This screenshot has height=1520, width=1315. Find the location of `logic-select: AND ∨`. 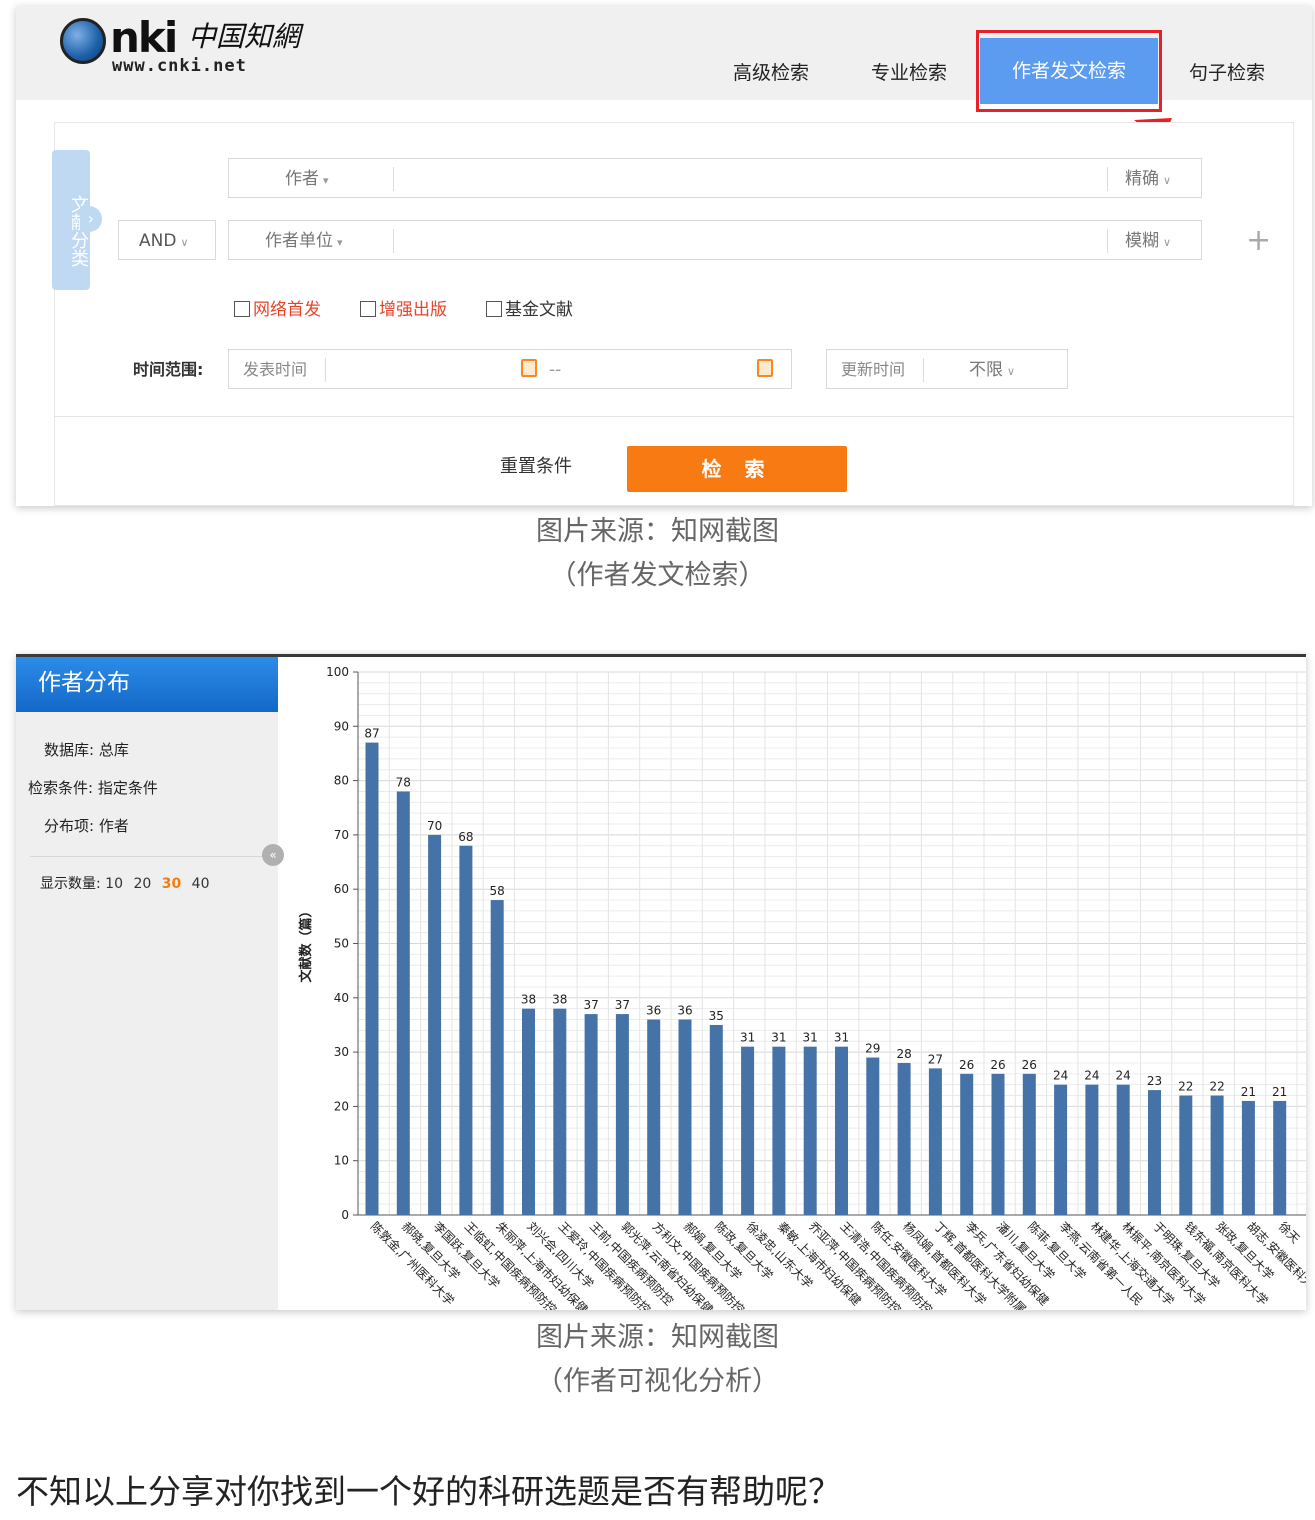

logic-select: AND ∨ is located at coordinates (167, 240).